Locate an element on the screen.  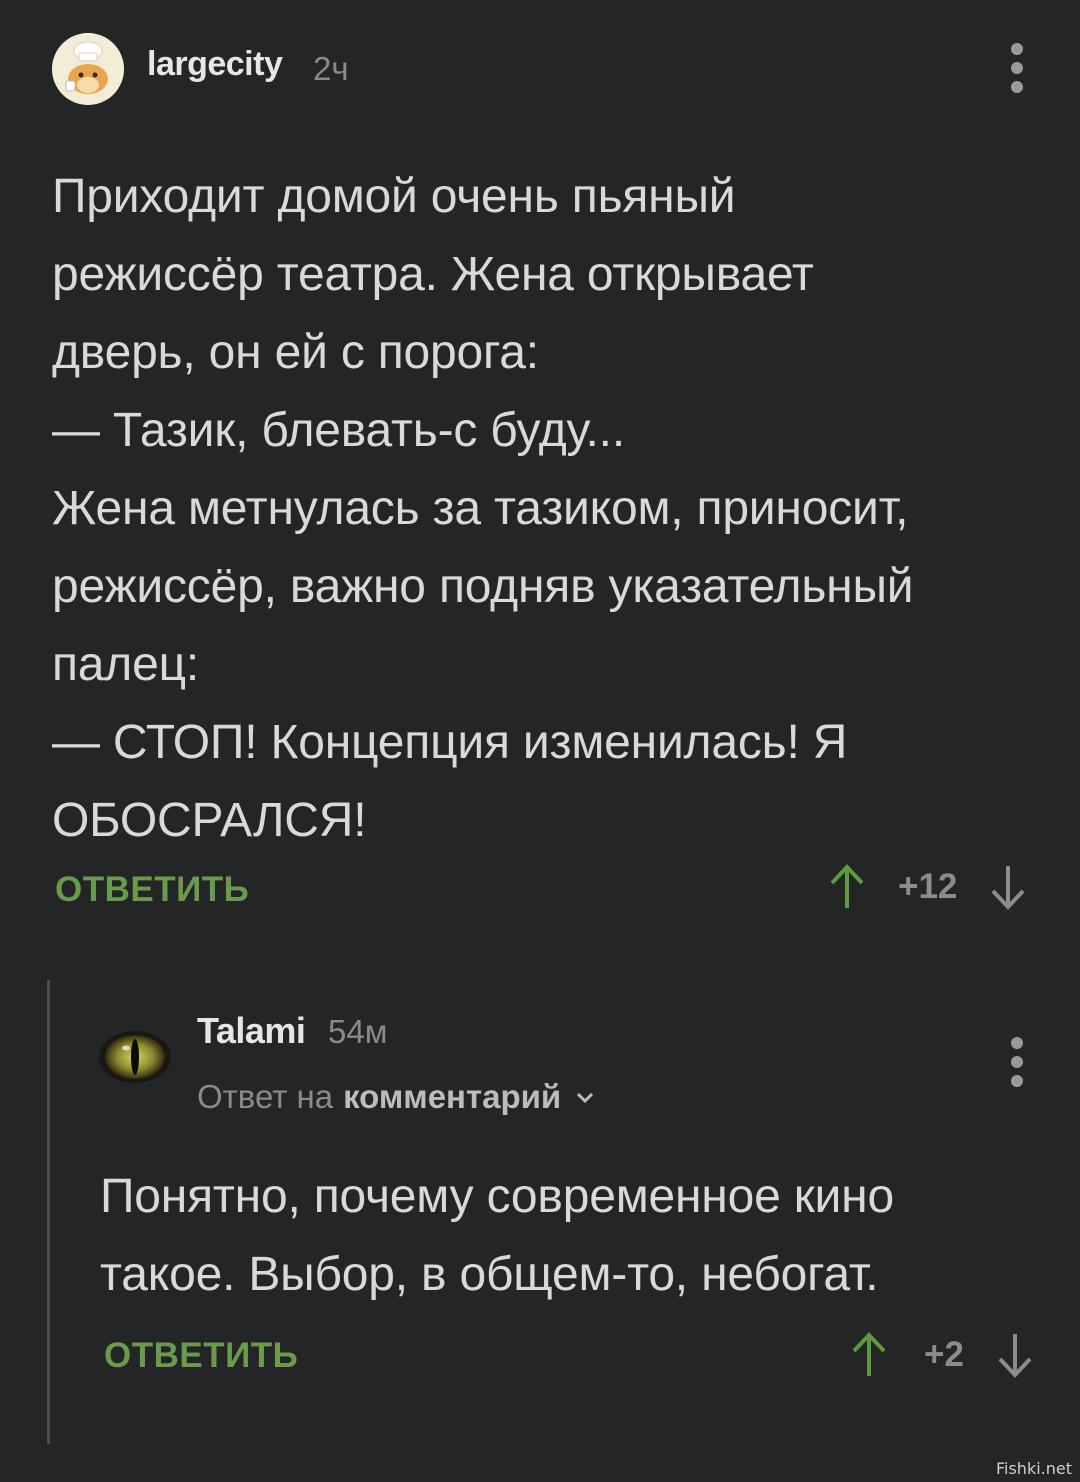
comment-author: largecity is located at coordinates (215, 64).